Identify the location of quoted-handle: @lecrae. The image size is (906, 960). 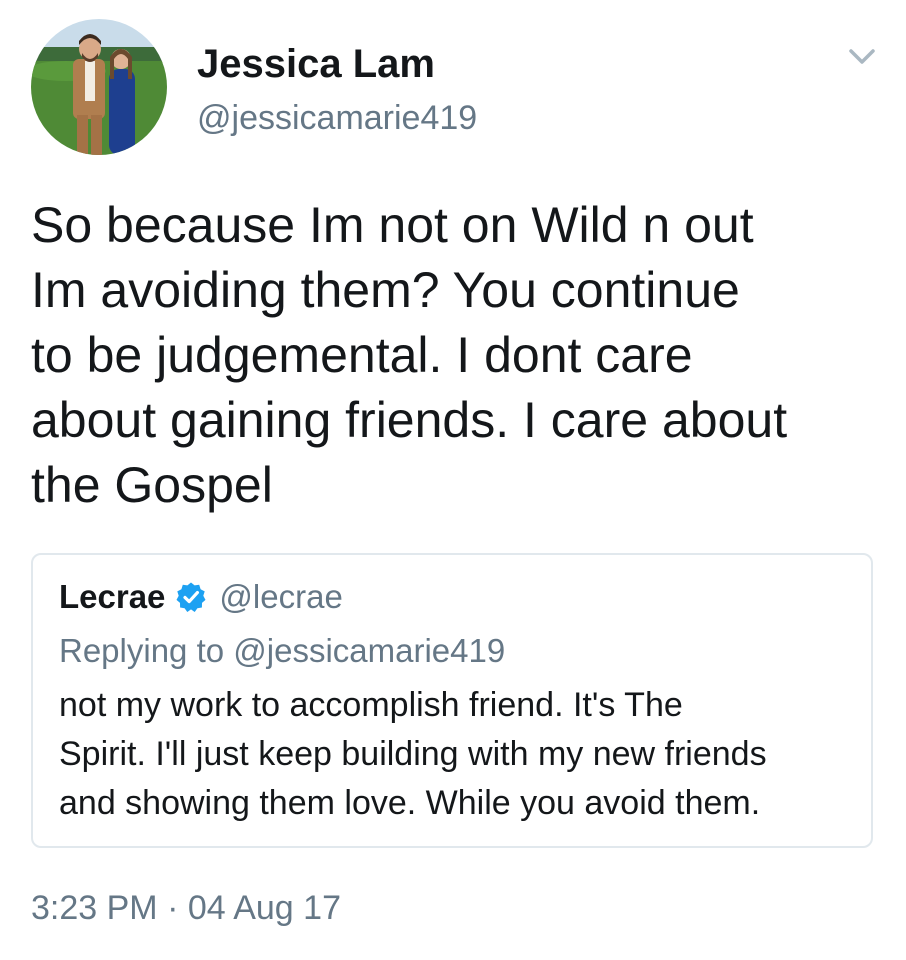
(281, 596).